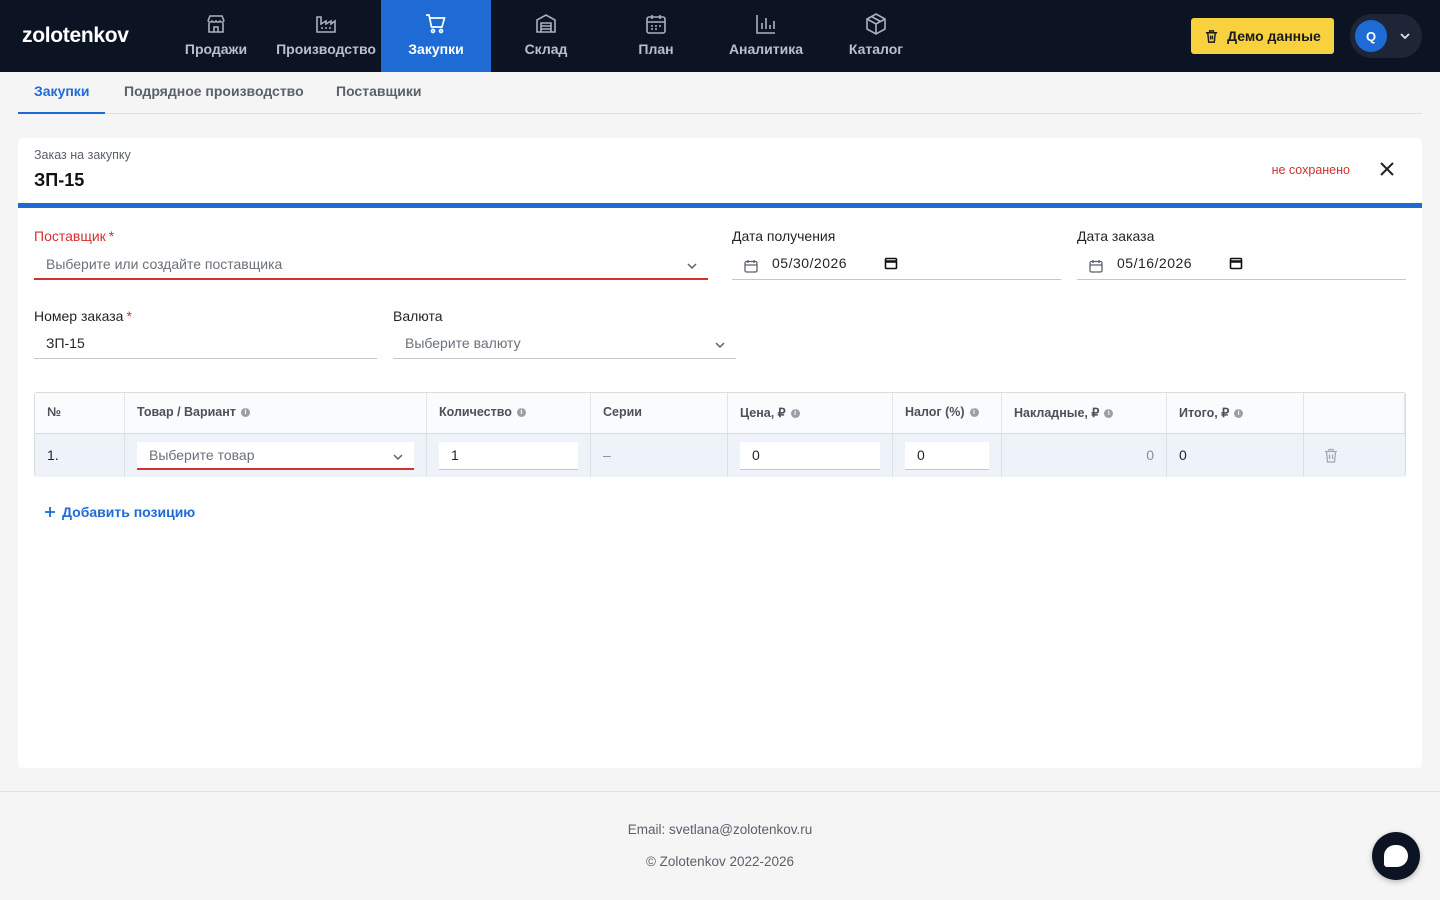 The height and width of the screenshot is (900, 1440). What do you see at coordinates (765, 24) in the screenshot?
I see `chart-icon` at bounding box center [765, 24].